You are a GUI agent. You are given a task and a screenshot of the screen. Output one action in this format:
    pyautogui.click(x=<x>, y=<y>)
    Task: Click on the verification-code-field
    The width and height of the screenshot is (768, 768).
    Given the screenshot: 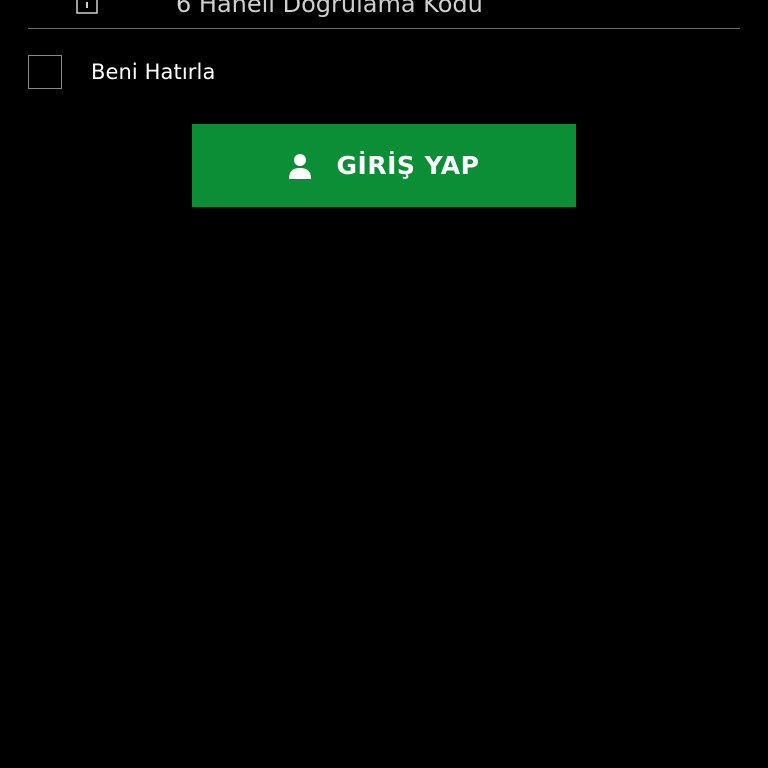 What is the action you would take?
    pyautogui.click(x=384, y=14)
    